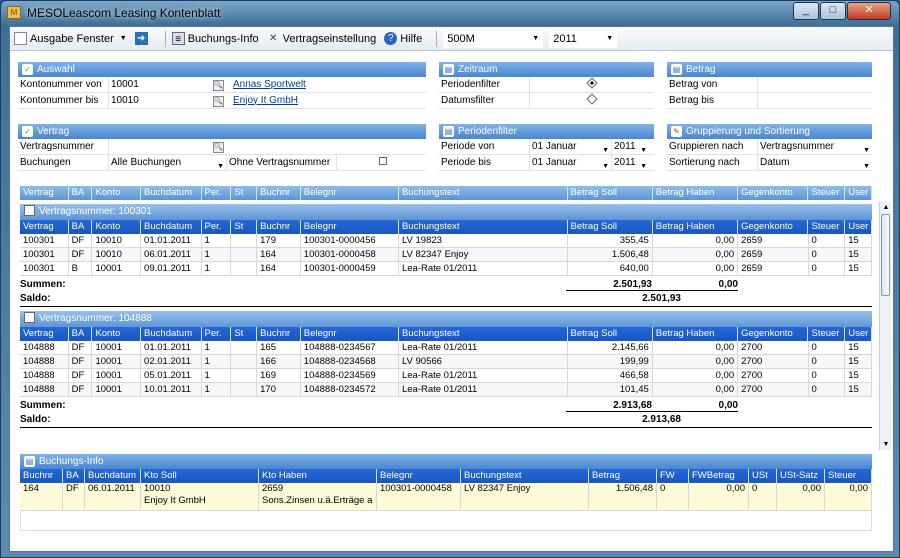  Describe the element at coordinates (159, 146) in the screenshot. I see `vertragsnummer-input` at that location.